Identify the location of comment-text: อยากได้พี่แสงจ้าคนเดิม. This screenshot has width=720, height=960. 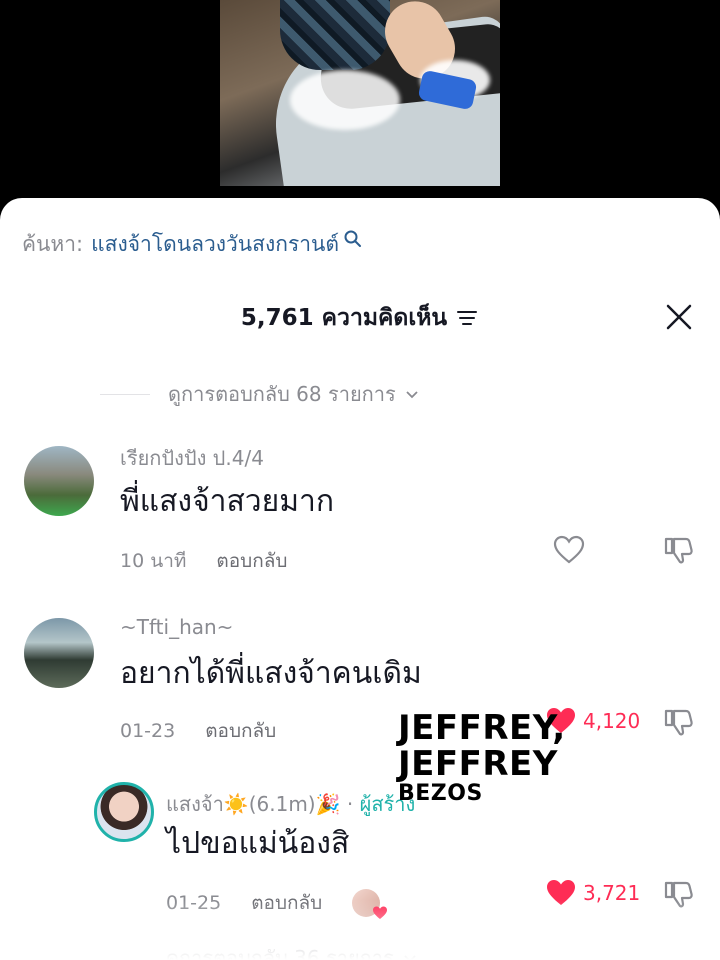
(271, 673).